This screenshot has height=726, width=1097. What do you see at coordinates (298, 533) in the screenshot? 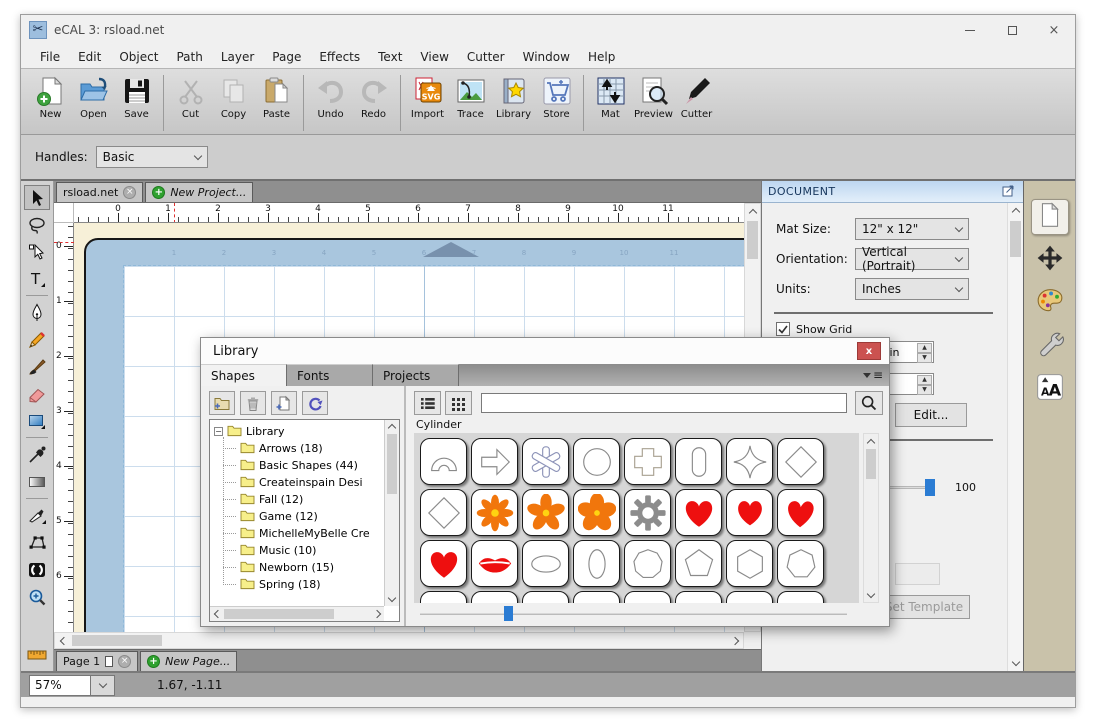
I see `tree-item-michellemybelle-cre: MichelleMyBelle Cre` at bounding box center [298, 533].